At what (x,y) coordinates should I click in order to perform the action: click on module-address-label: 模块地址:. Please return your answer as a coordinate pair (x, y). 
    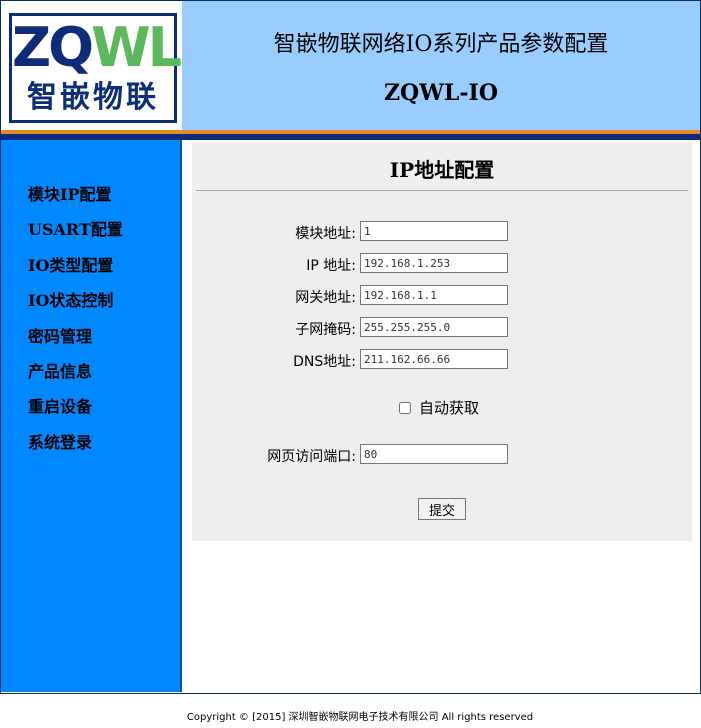
    Looking at the image, I should click on (325, 234).